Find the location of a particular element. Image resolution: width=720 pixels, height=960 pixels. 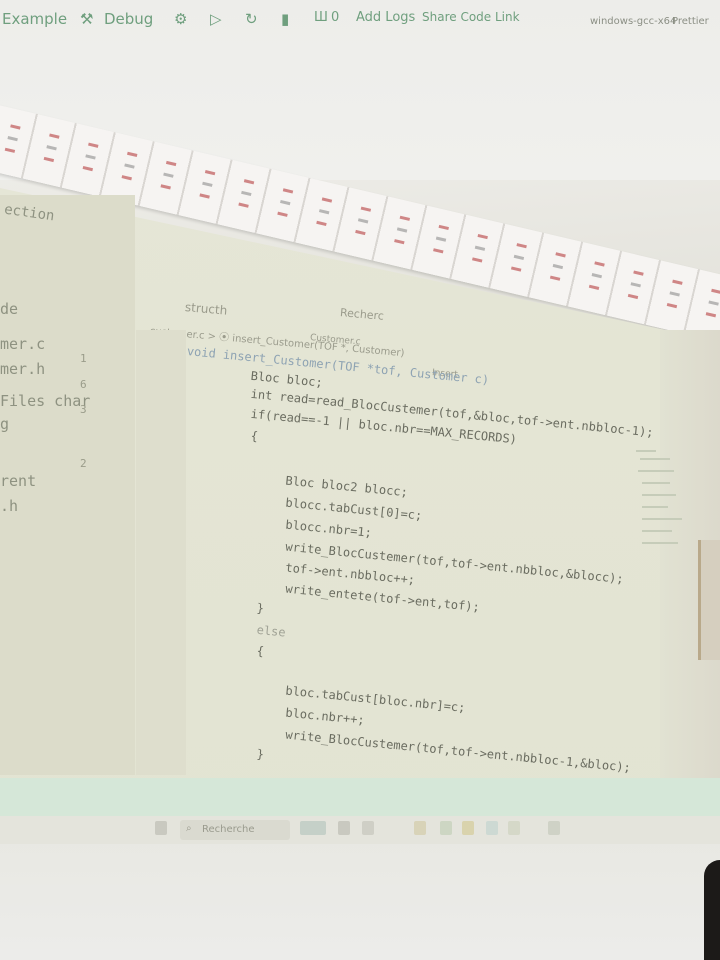

windows-start-icon is located at coordinates (161, 828).